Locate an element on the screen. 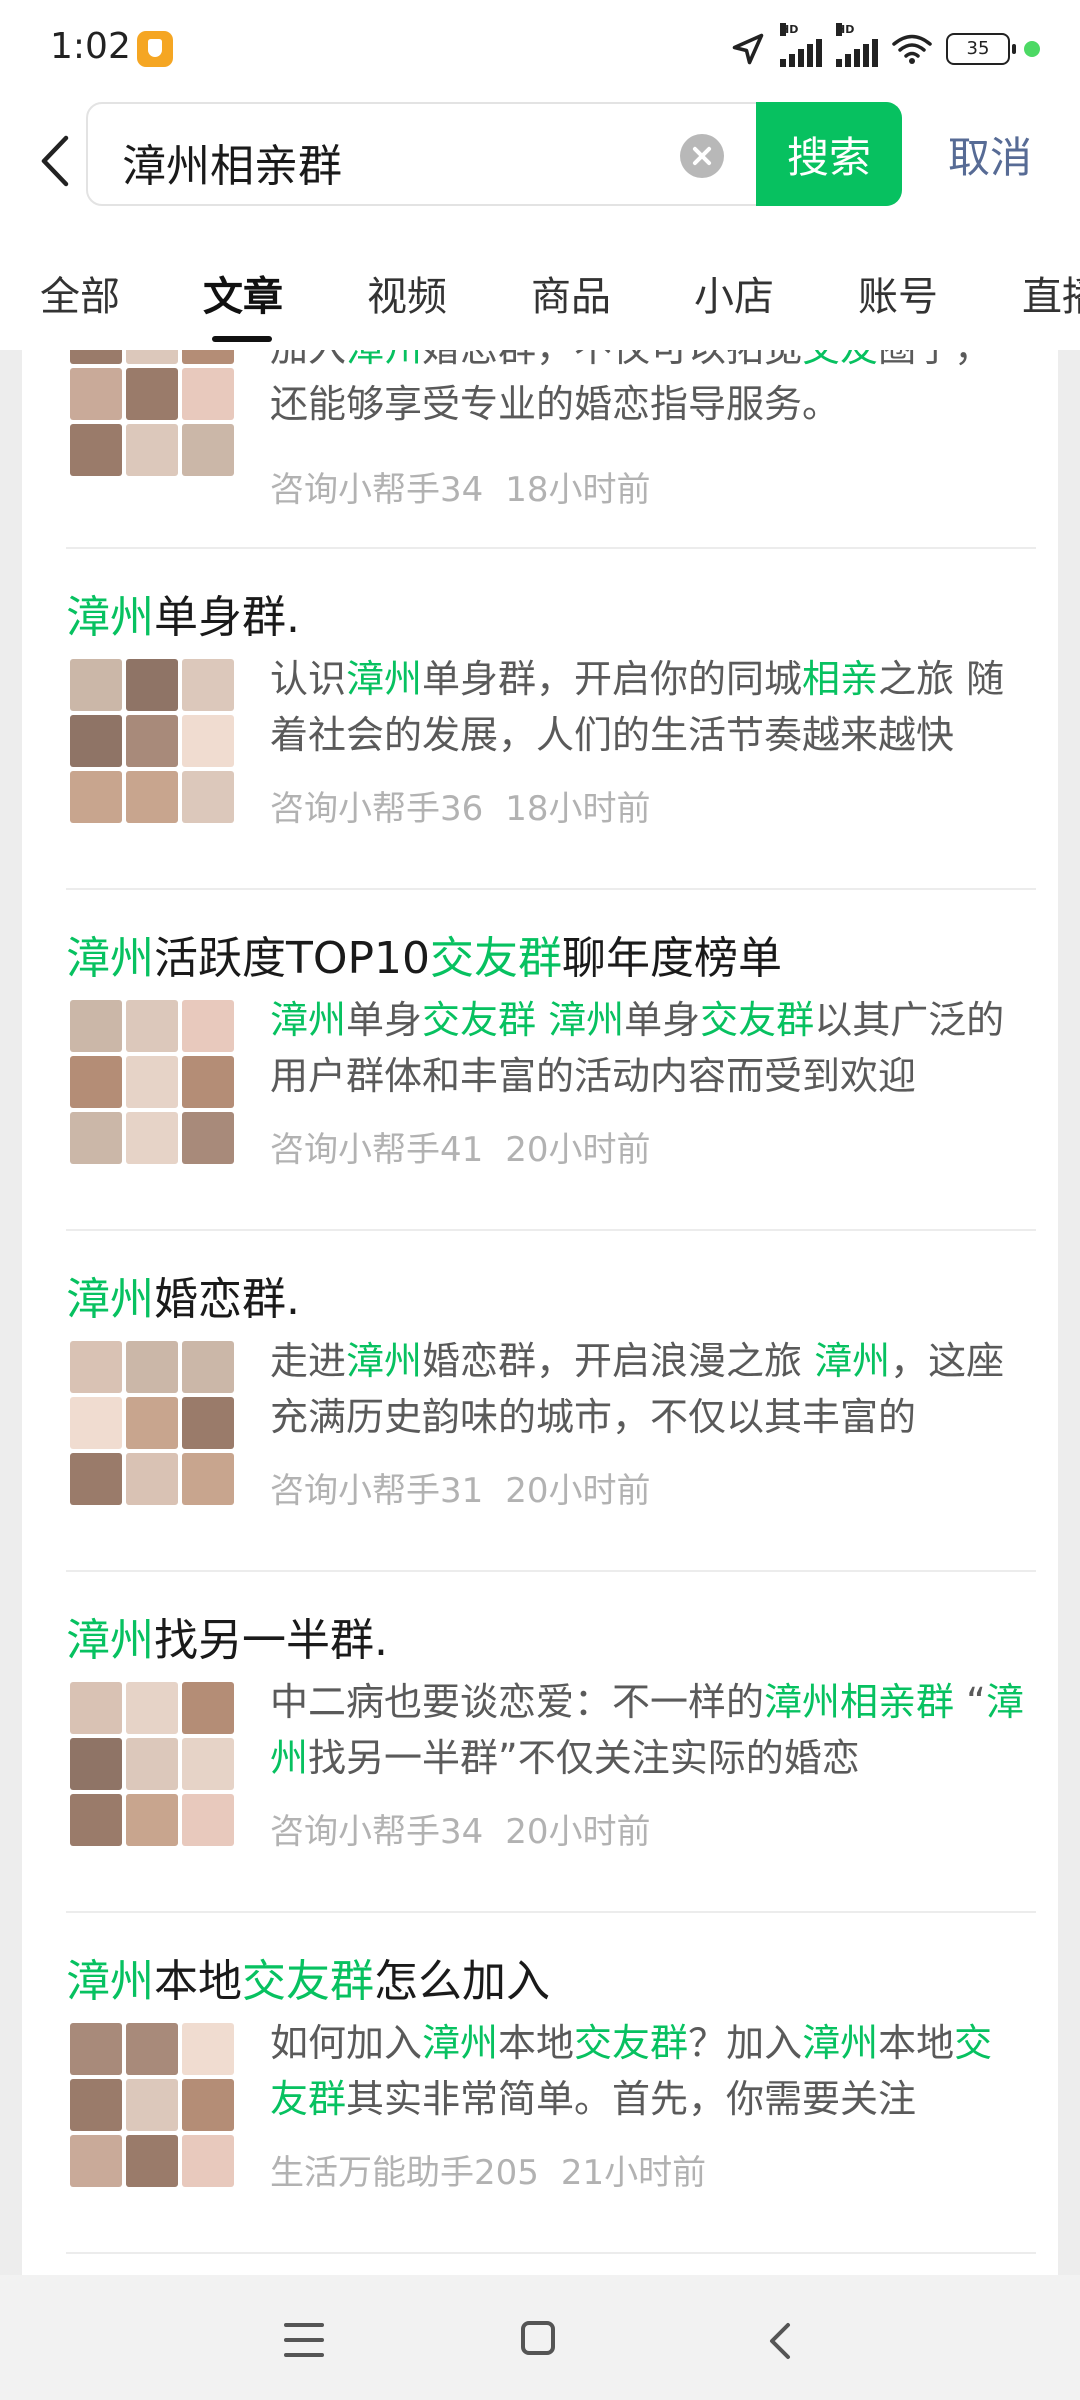 This screenshot has width=1080, height=2400. status-bar: 1:02 HD HD 35 is located at coordinates (540, 48).